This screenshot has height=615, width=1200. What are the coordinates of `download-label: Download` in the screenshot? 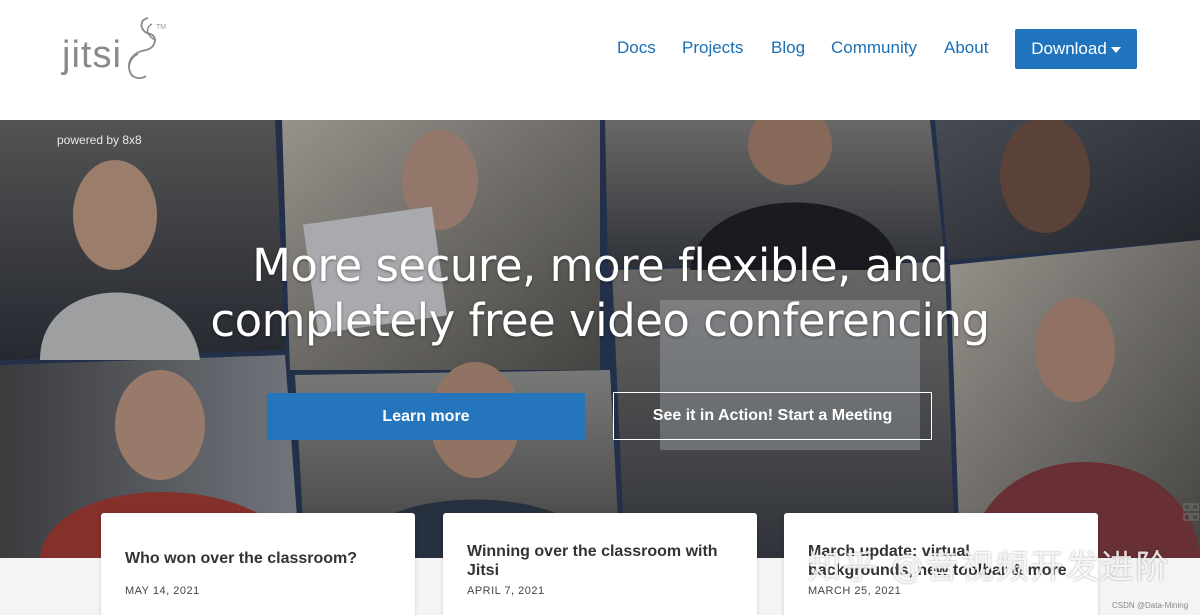 It's located at (1069, 48).